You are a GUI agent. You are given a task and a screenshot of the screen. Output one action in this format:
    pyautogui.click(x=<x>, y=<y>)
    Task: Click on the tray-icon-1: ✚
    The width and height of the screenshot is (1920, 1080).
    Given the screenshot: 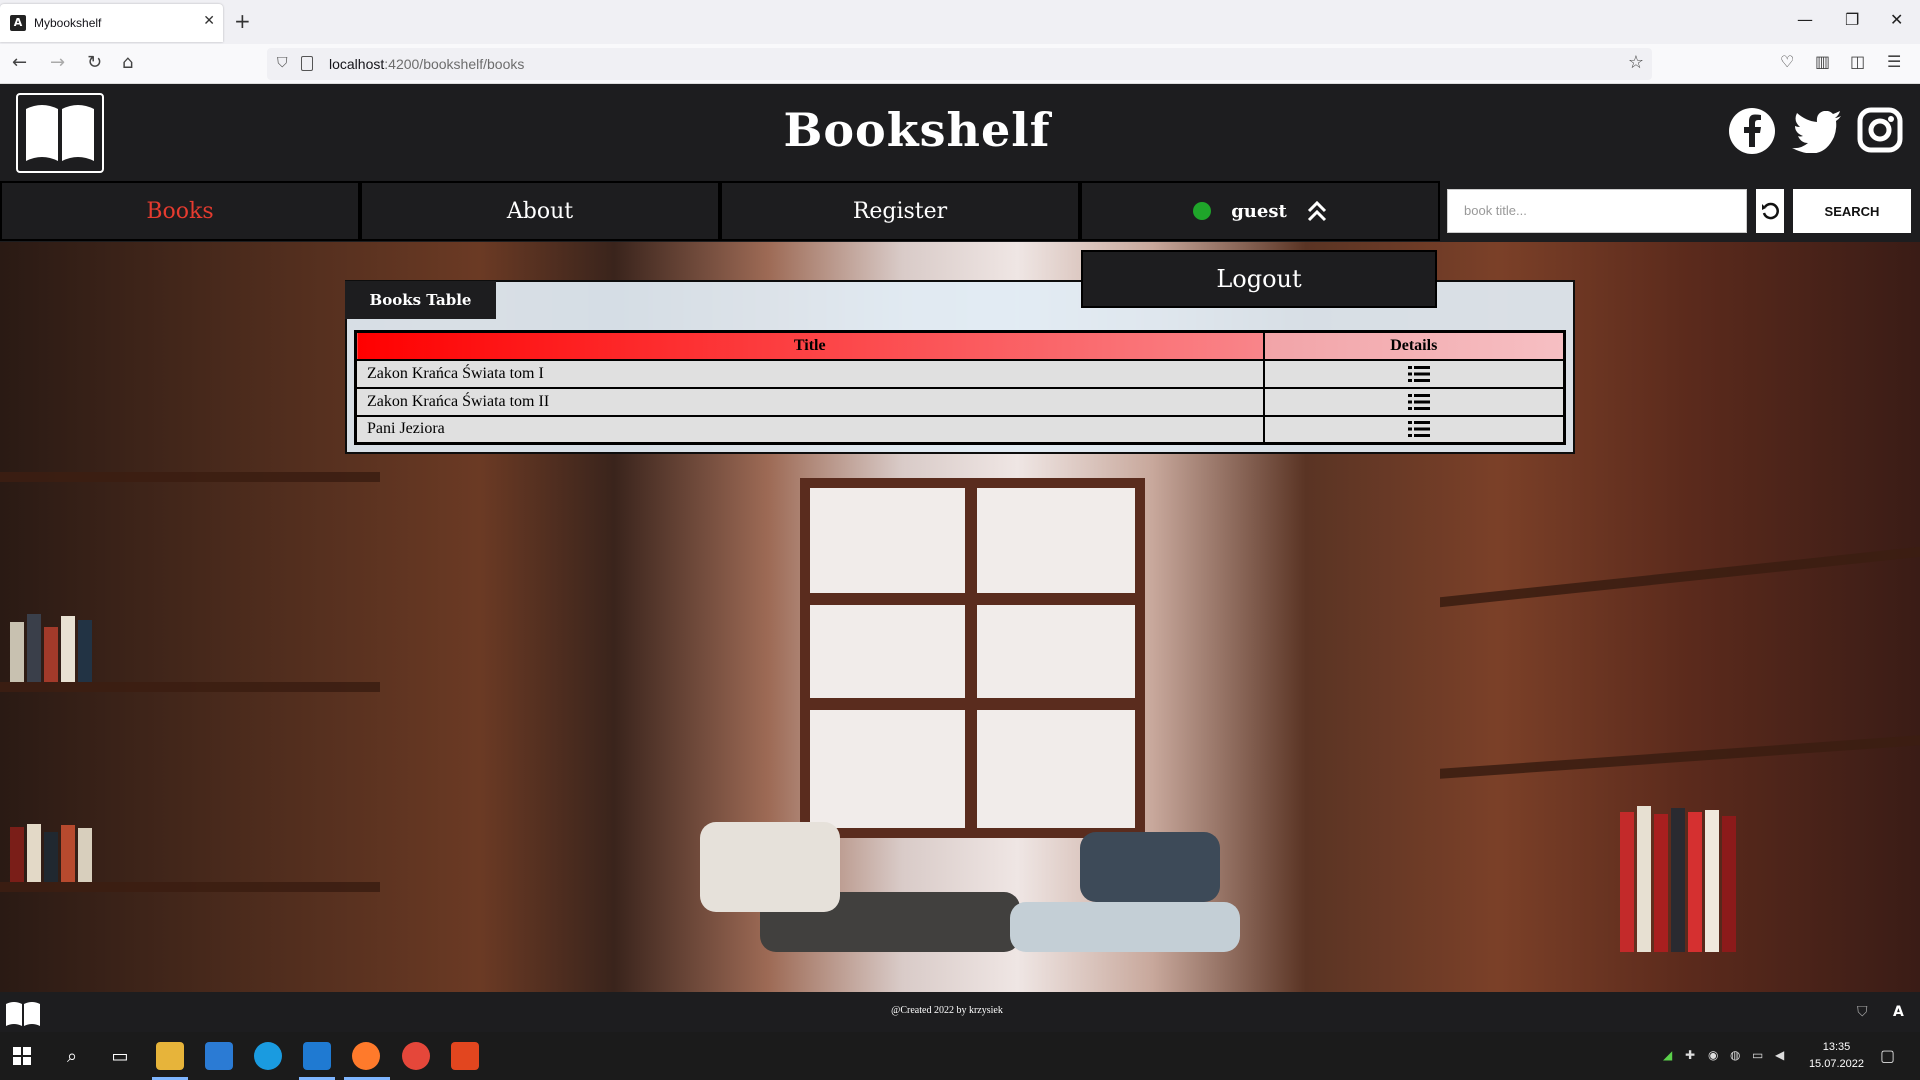 What is the action you would take?
    pyautogui.click(x=1690, y=1055)
    